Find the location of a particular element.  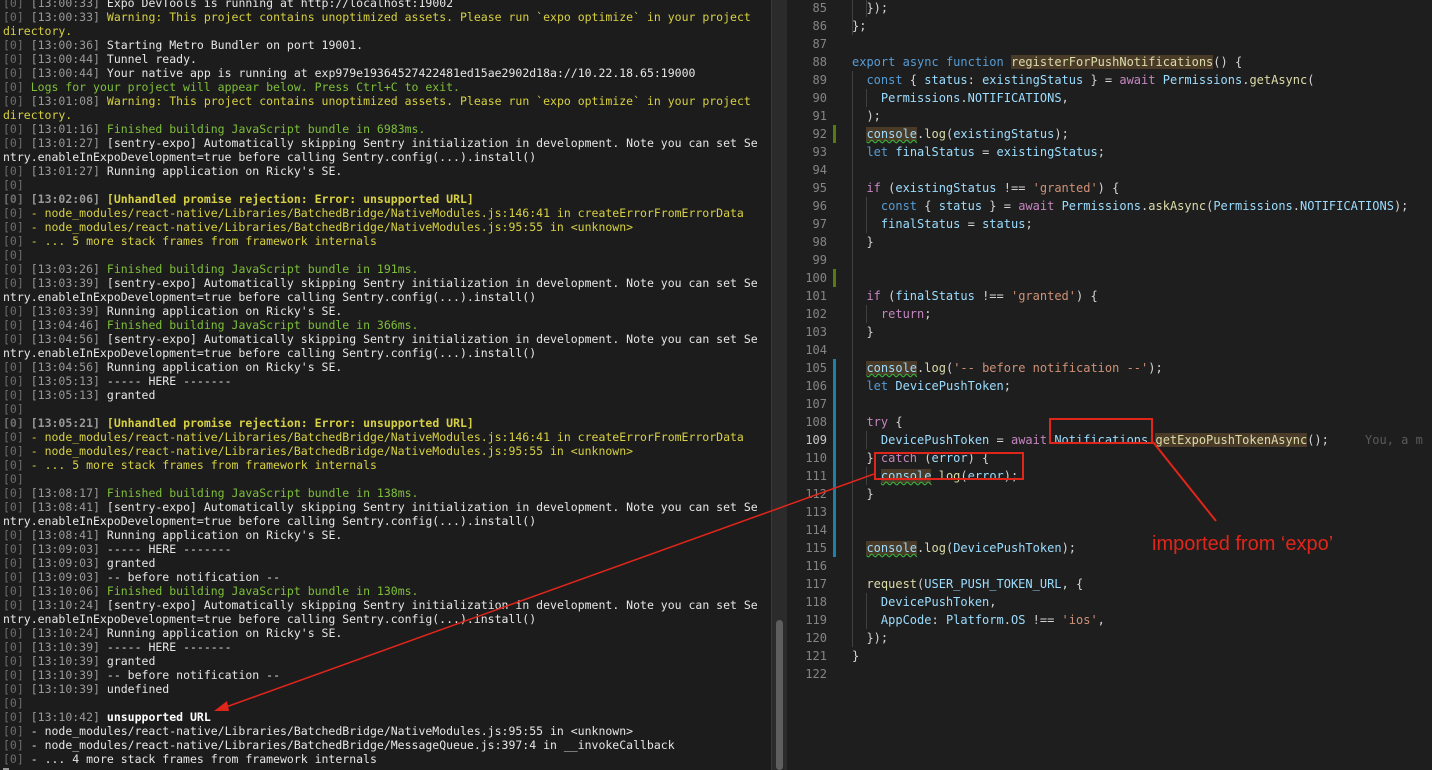

annotation-label: imported from ‘expo’ is located at coordinates (1243, 544).